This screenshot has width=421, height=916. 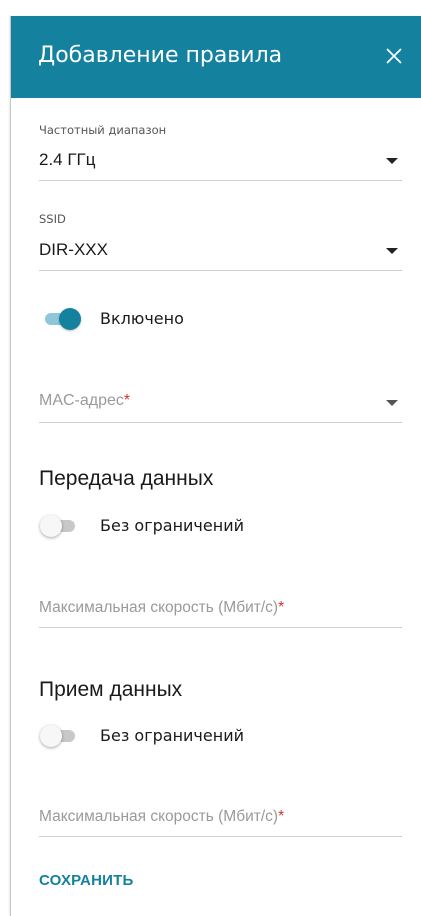 I want to click on frequency-select: 2.4 ГГц, so click(x=220, y=163).